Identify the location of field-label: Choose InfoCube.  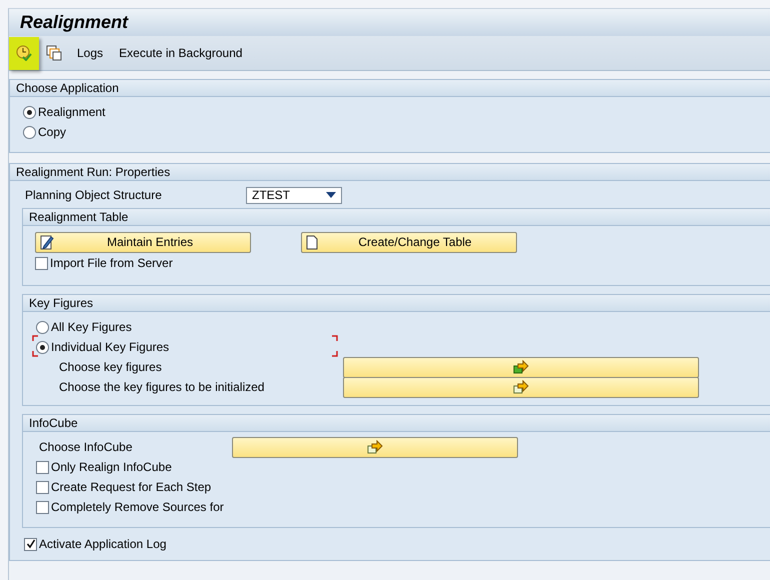
(86, 447).